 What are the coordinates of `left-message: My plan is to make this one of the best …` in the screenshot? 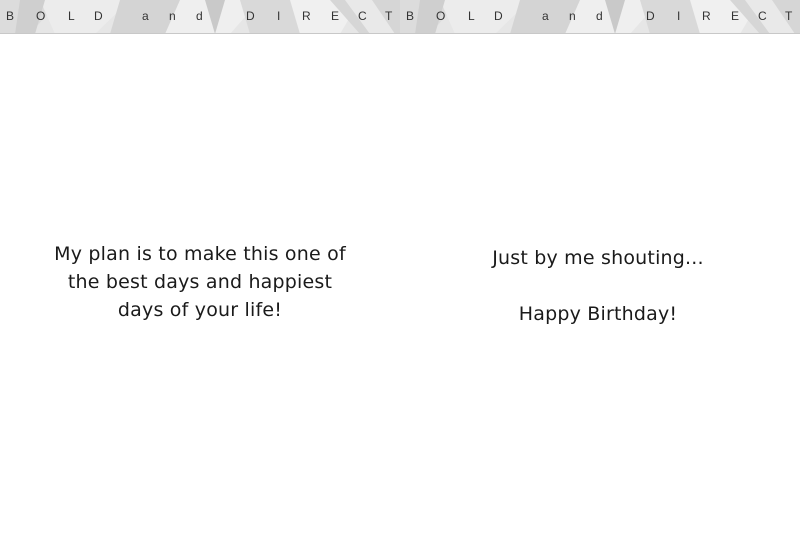 It's located at (200, 282).